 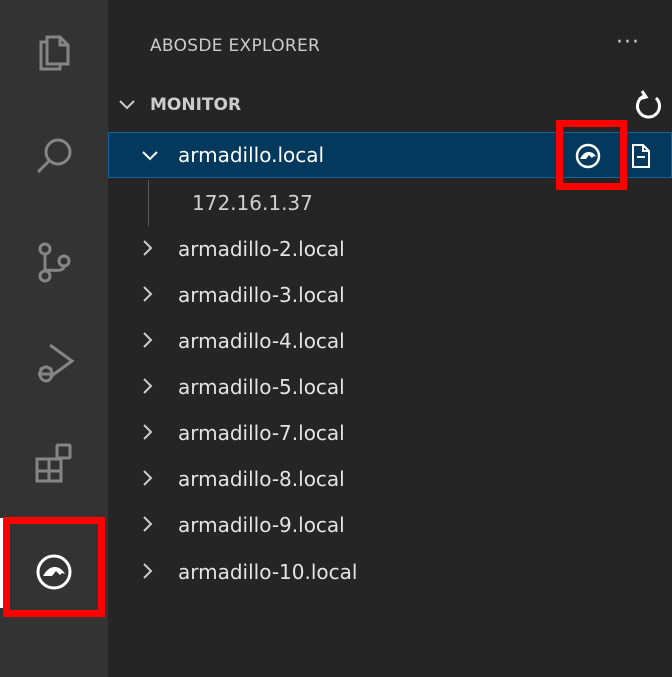 I want to click on tree-row-device: armadillo-7.local, so click(x=390, y=433).